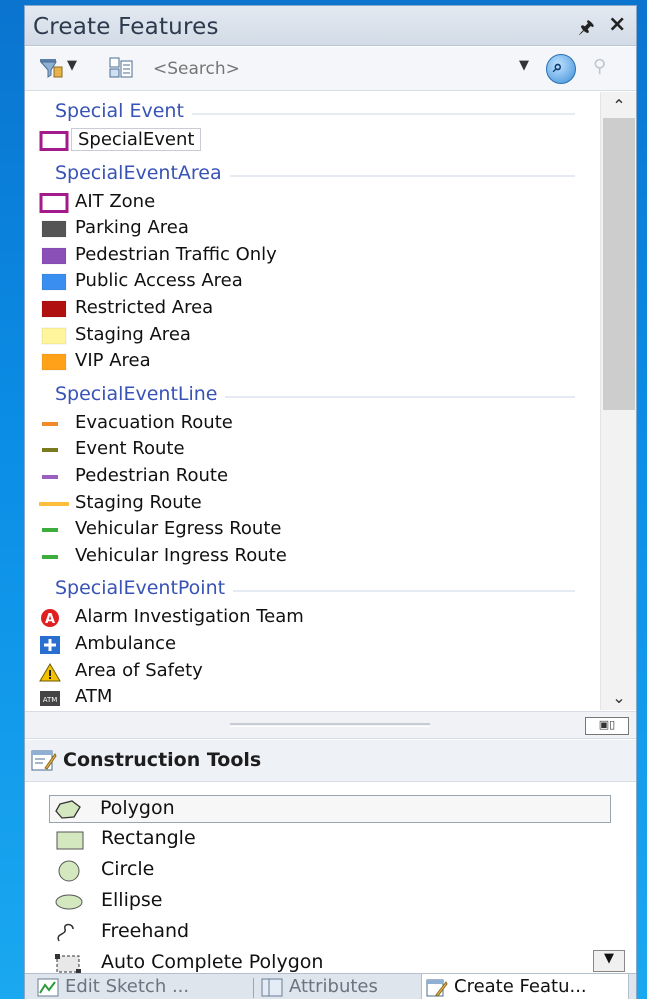  Describe the element at coordinates (144, 307) in the screenshot. I see `template-label: Restricted Area` at that location.